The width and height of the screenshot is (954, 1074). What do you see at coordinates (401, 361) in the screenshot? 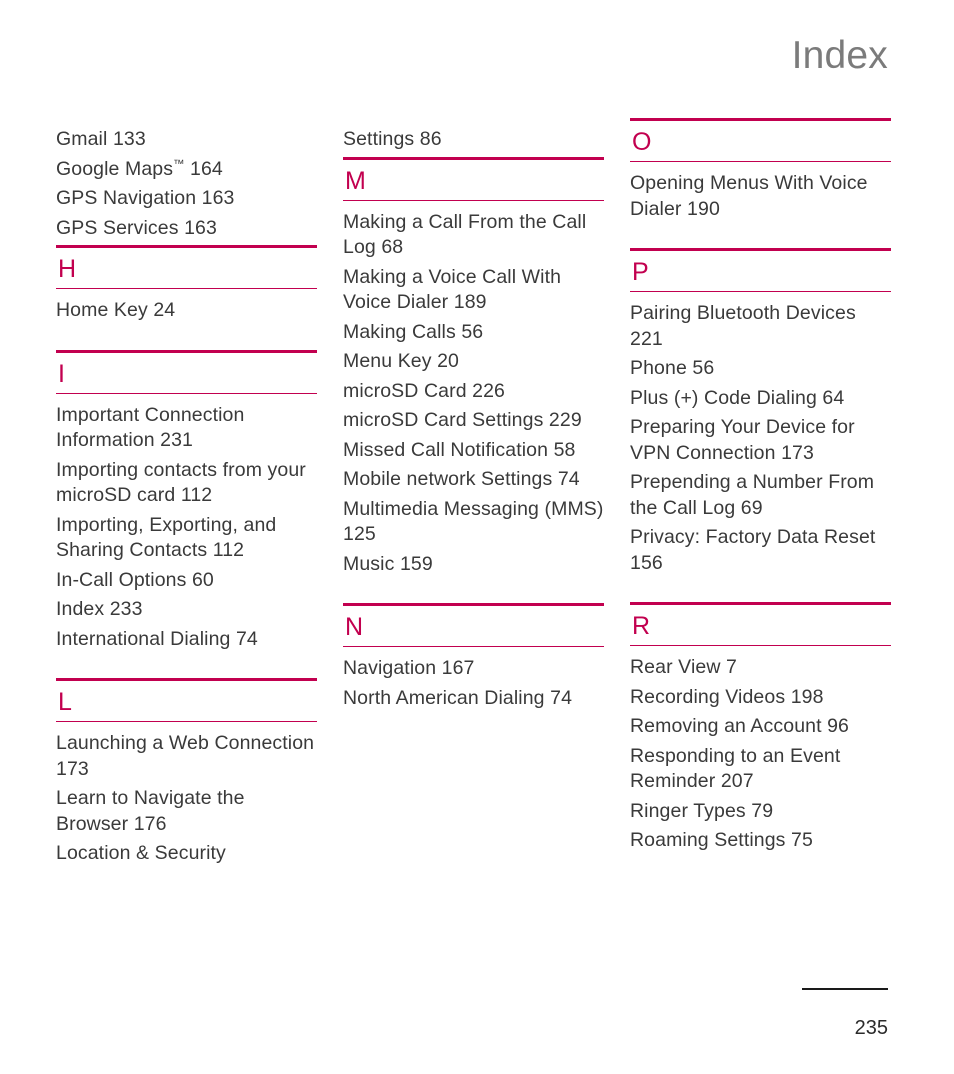
I see `index-entry-text: Menu Key 20` at bounding box center [401, 361].